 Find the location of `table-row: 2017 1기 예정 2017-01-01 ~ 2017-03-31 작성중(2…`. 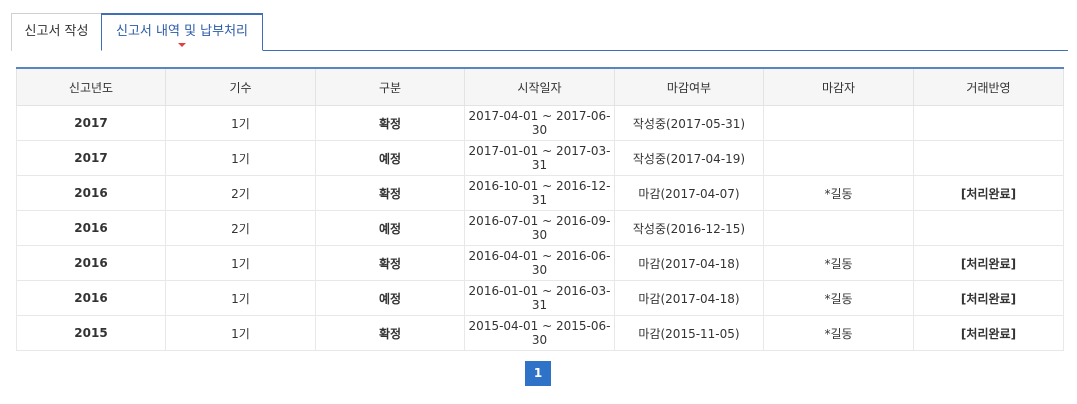

table-row: 2017 1기 예정 2017-01-01 ~ 2017-03-31 작성중(2… is located at coordinates (540, 158).